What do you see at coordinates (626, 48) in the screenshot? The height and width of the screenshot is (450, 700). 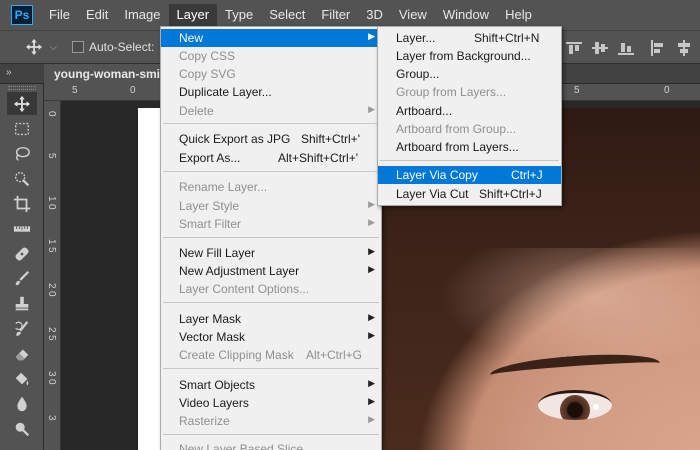 I see `align-bottom-icon` at bounding box center [626, 48].